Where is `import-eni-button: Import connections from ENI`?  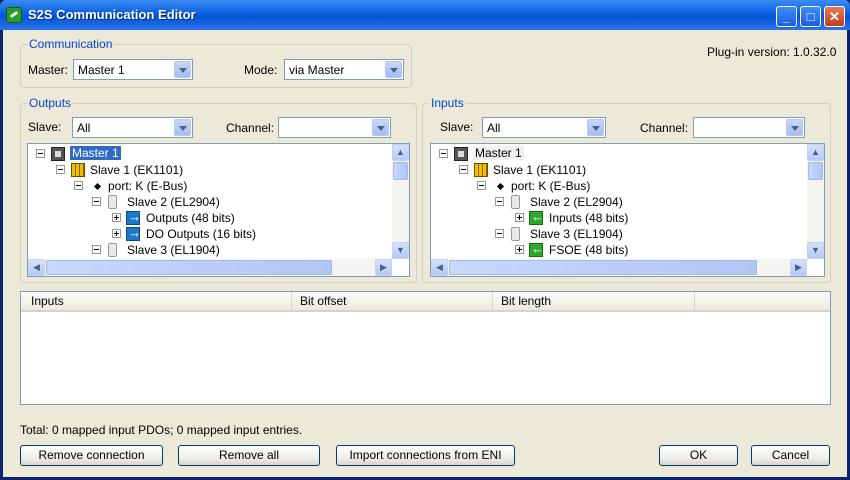 import-eni-button: Import connections from ENI is located at coordinates (425, 455).